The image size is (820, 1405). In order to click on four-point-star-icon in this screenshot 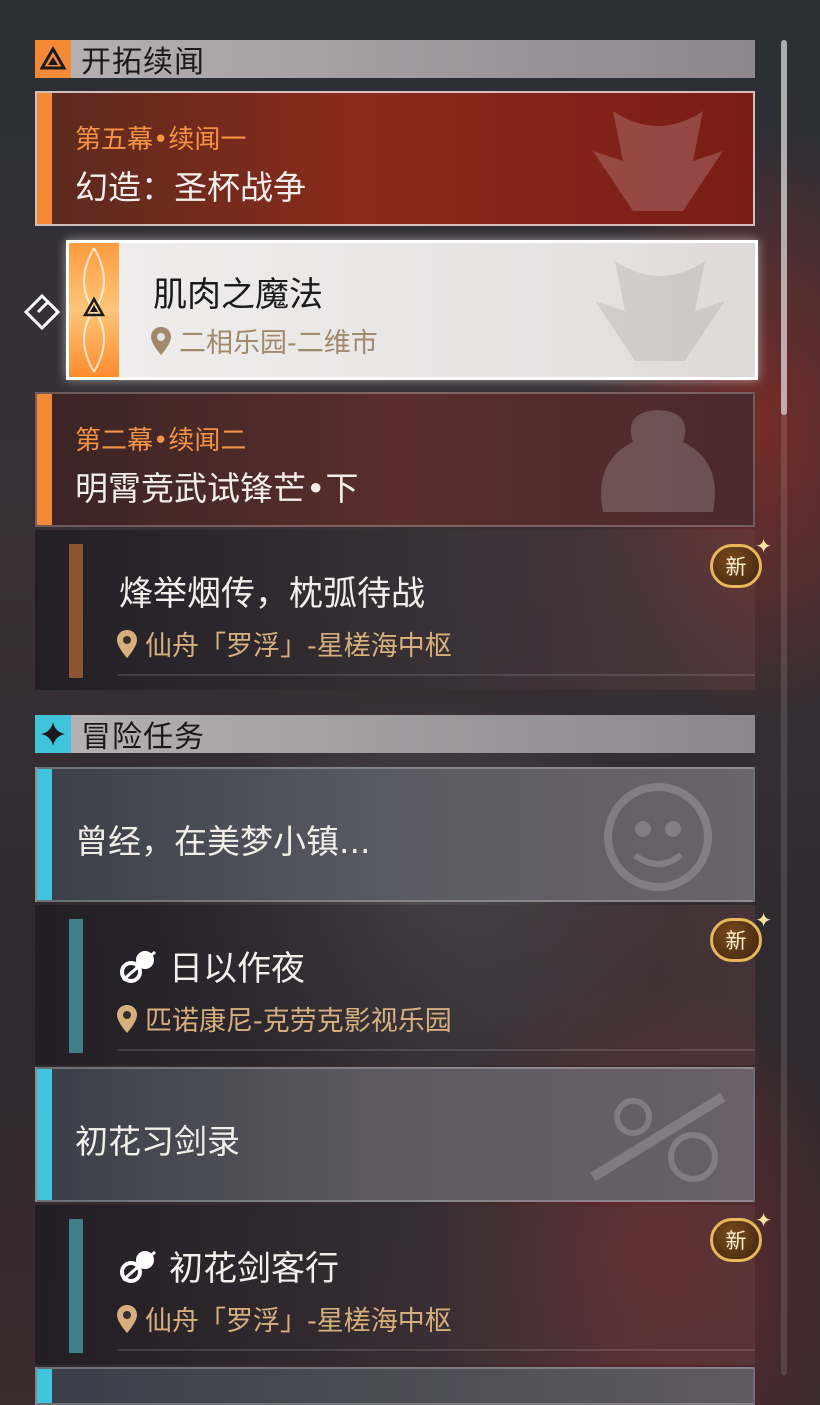, I will do `click(53, 734)`.